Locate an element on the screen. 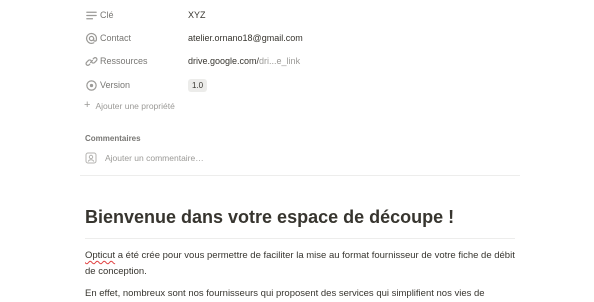 Image resolution: width=594 pixels, height=302 pixels. property-value: XYZ is located at coordinates (197, 15).